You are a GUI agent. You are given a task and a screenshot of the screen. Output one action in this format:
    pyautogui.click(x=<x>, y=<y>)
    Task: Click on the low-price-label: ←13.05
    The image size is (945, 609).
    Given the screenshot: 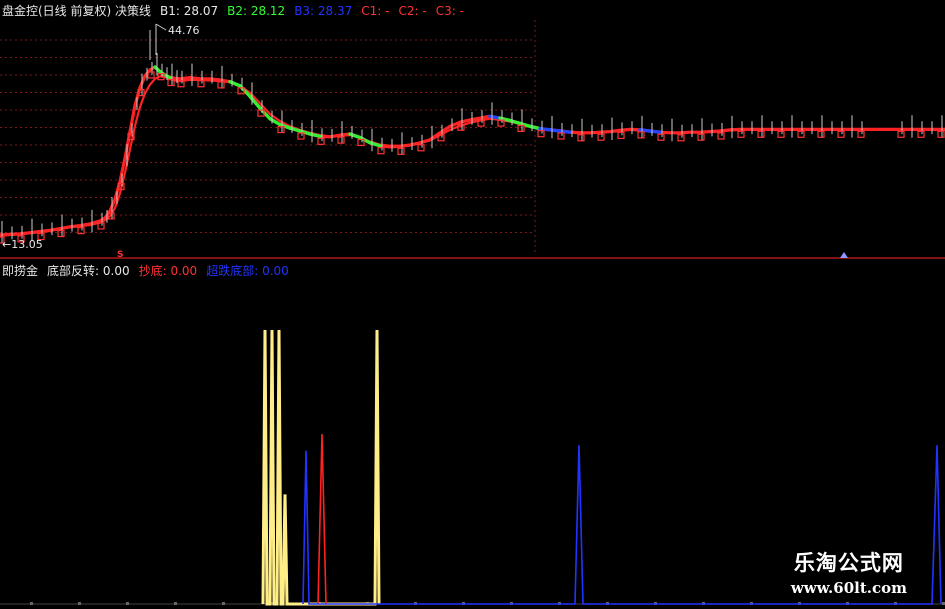 What is the action you would take?
    pyautogui.click(x=22, y=244)
    